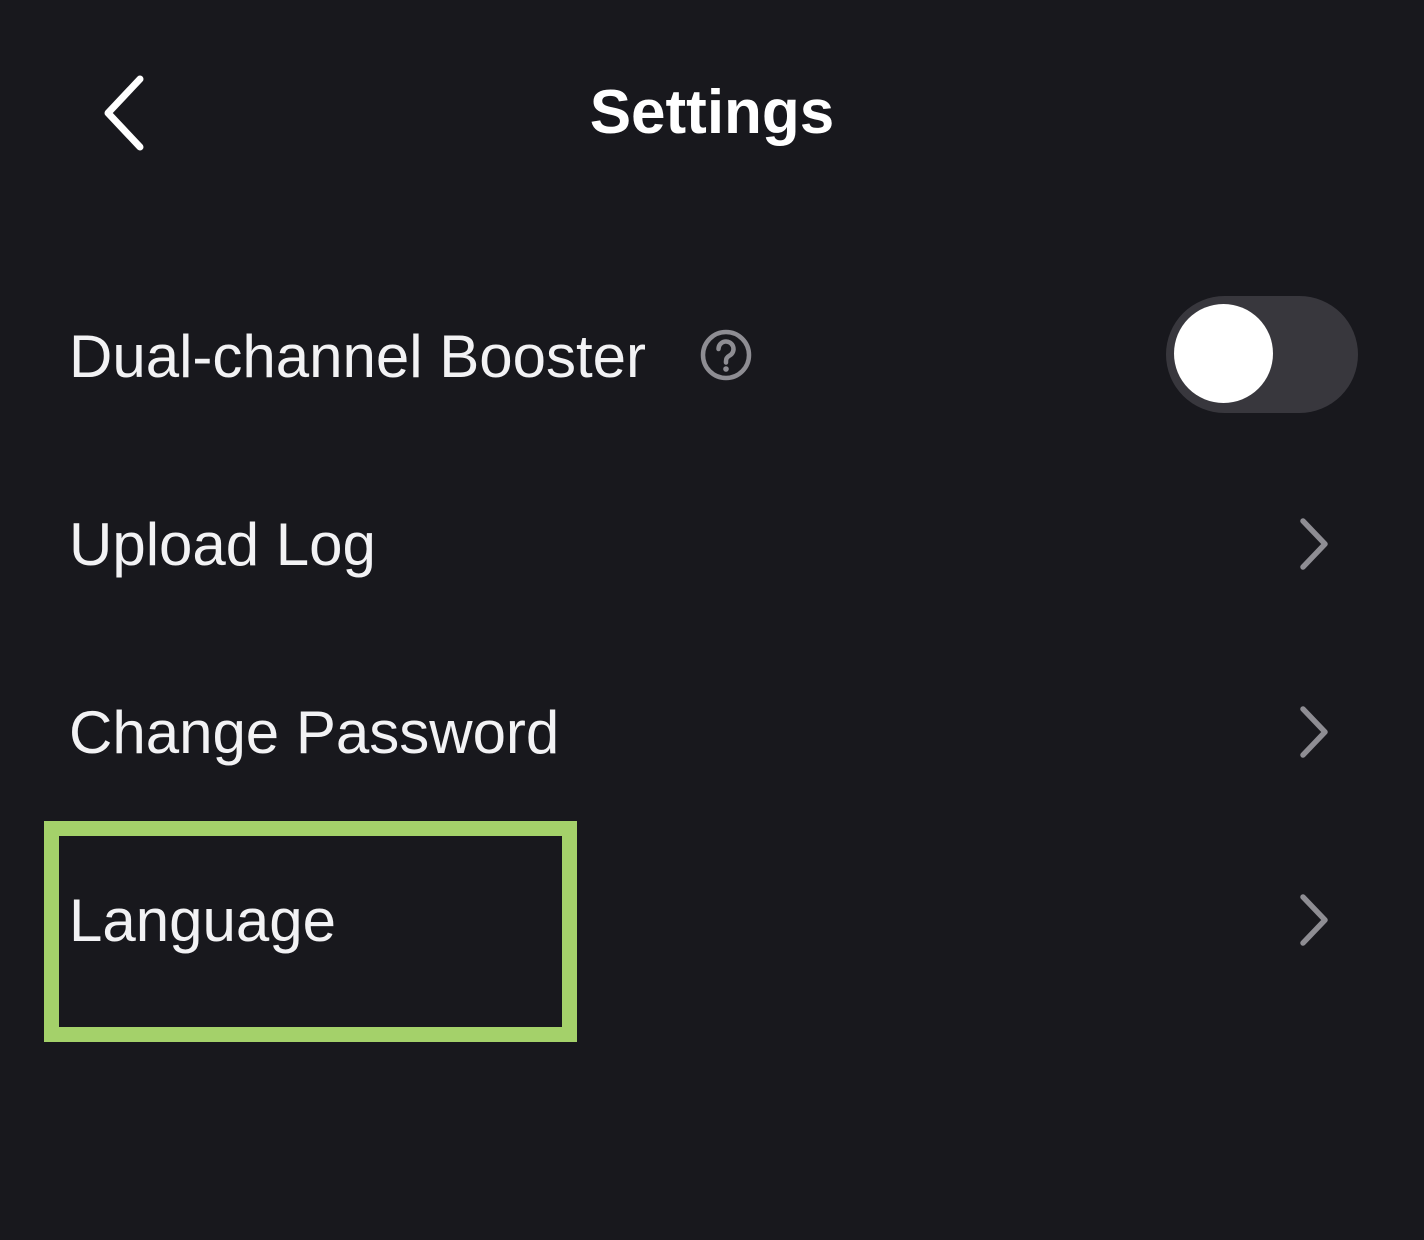 The image size is (1424, 1240). I want to click on language-label: Language, so click(202, 920).